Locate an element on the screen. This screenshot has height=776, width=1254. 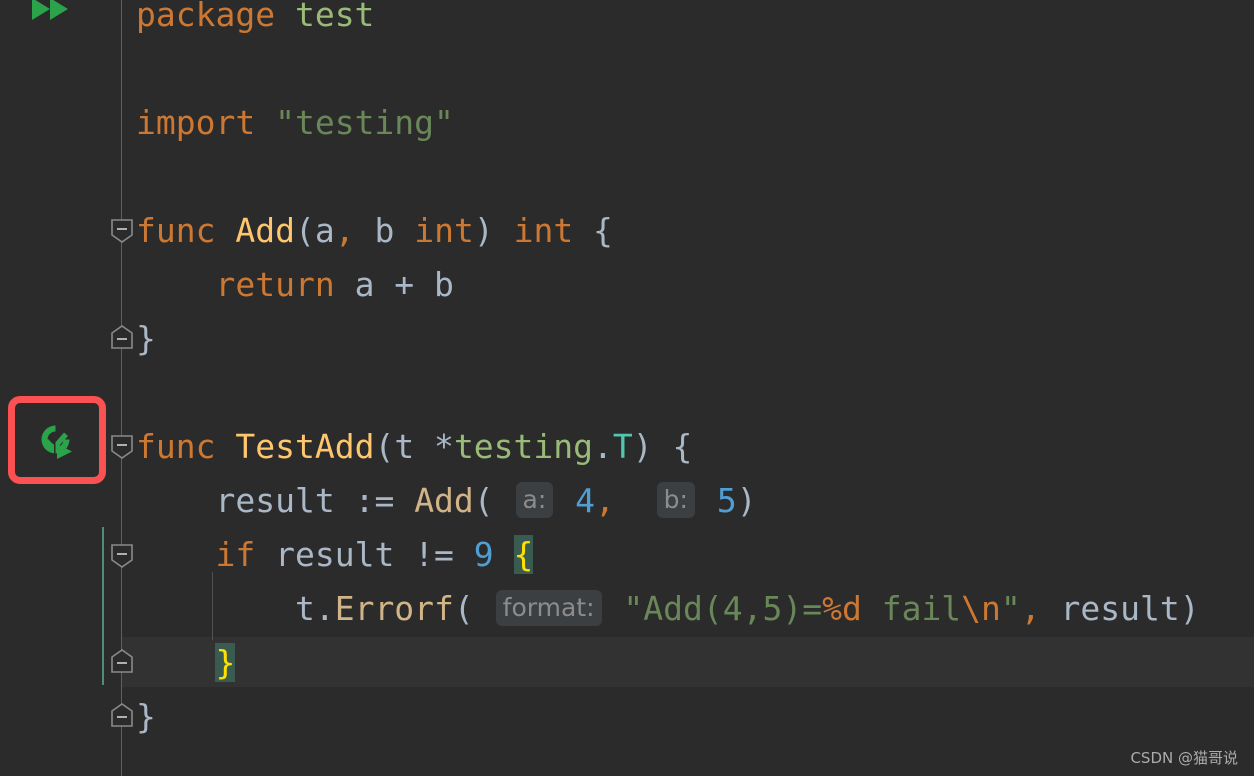
line-close-add: } is located at coordinates (146, 339).